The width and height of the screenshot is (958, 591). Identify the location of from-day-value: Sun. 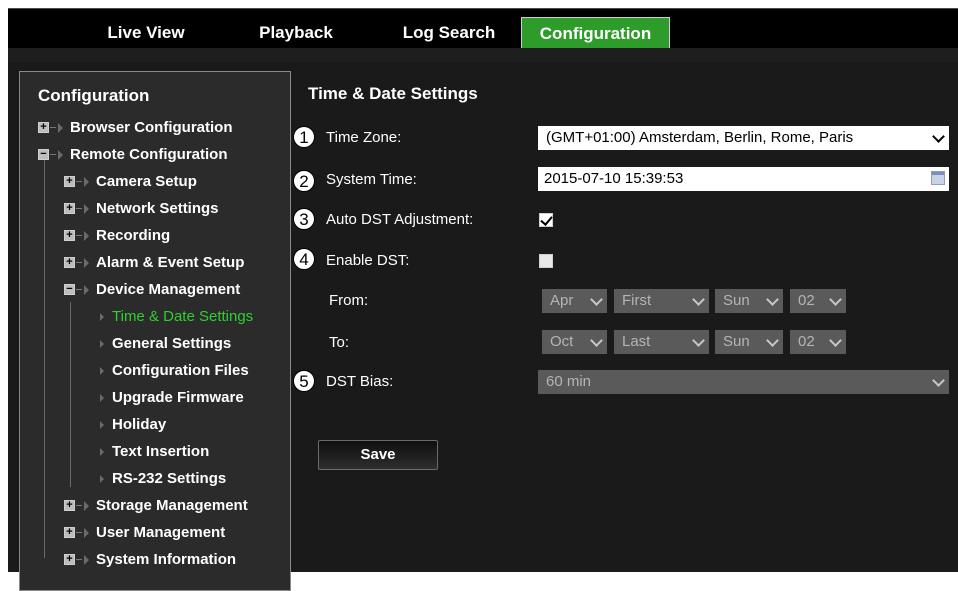
(736, 300).